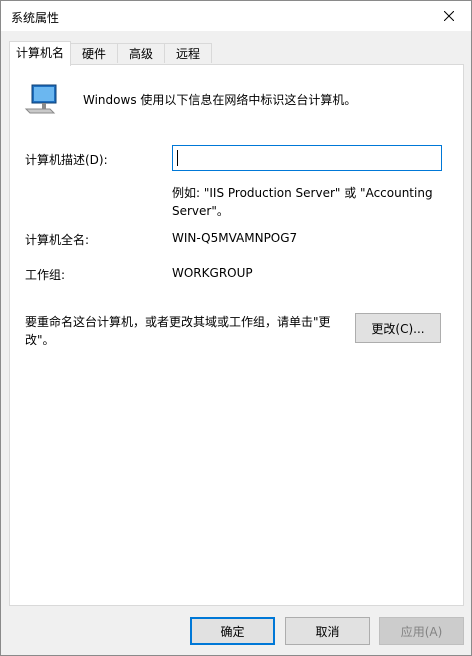 This screenshot has width=472, height=656. I want to click on ok-button-label: 确定, so click(232, 631).